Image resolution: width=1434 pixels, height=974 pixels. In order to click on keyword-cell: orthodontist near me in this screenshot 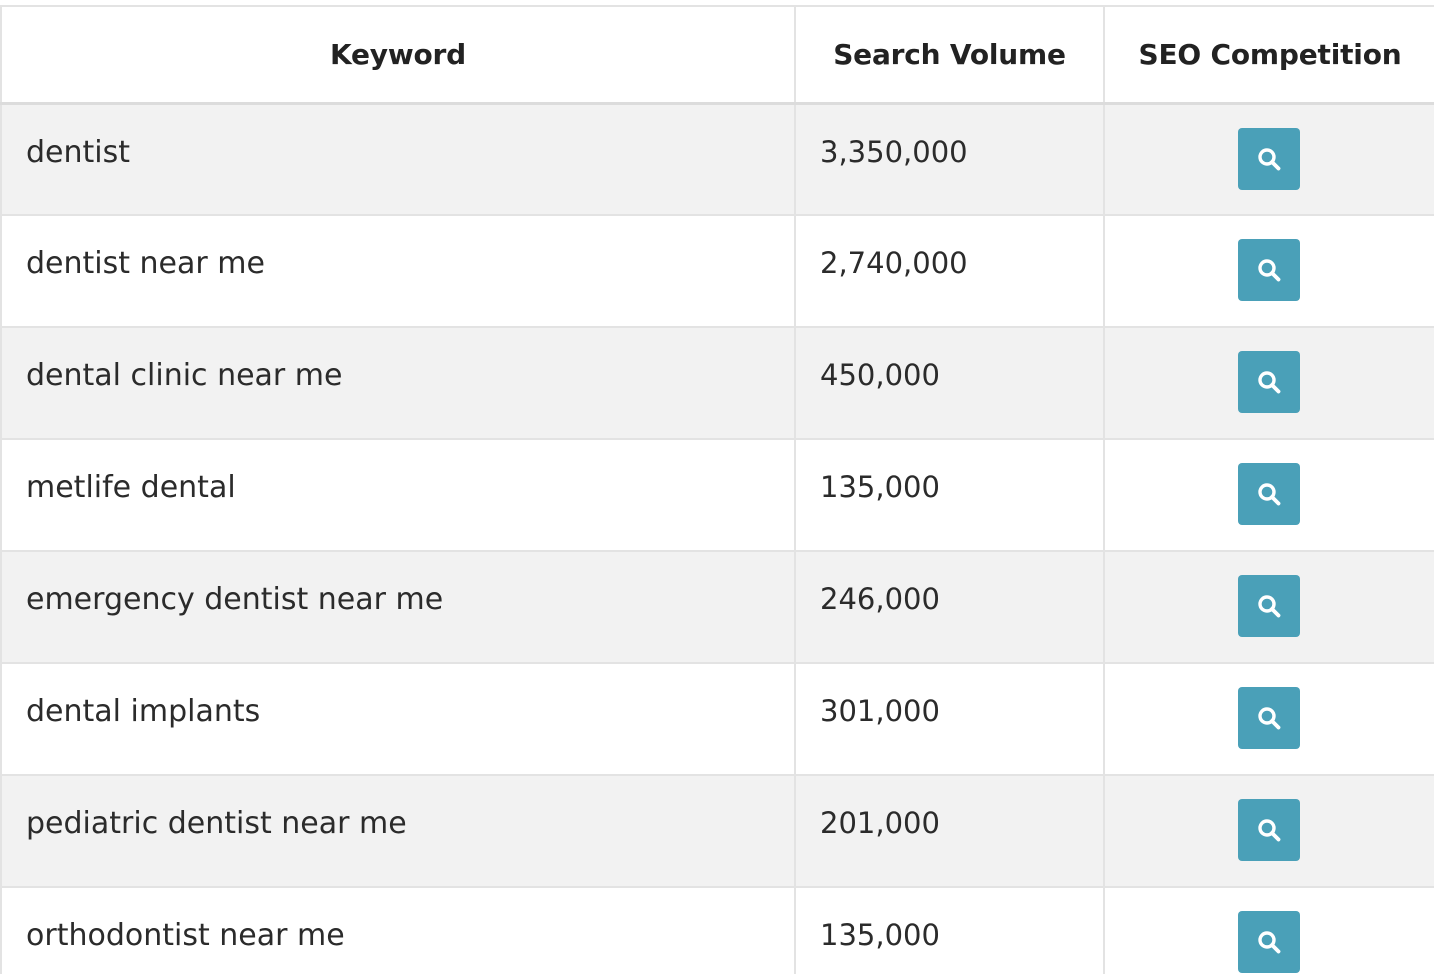, I will do `click(398, 930)`.